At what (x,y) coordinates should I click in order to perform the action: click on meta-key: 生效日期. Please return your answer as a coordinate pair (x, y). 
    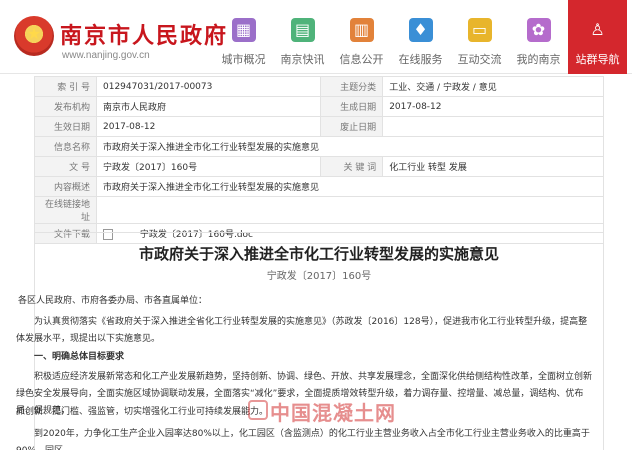
    Looking at the image, I should click on (65, 126).